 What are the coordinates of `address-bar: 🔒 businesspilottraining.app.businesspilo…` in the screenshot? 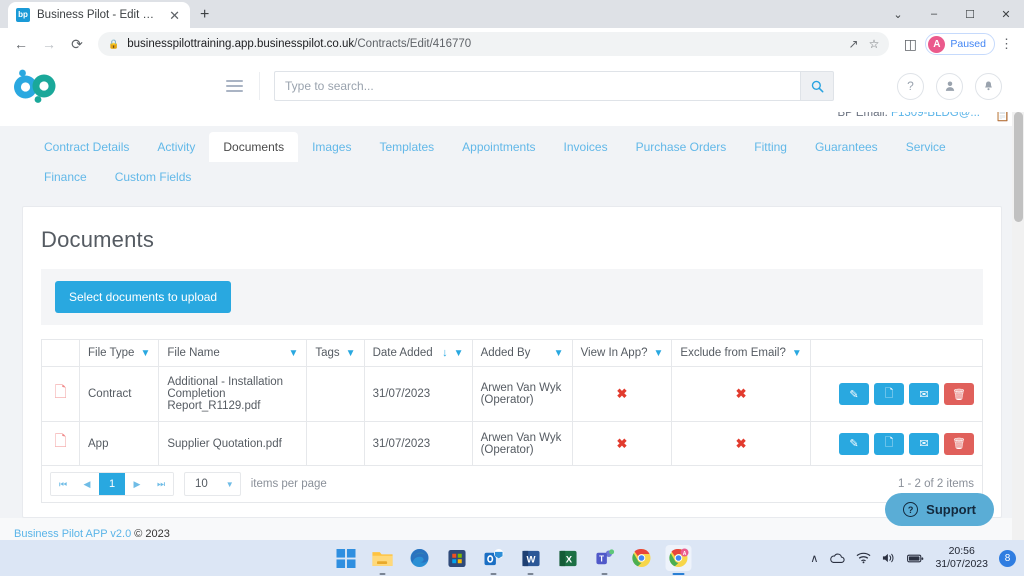 It's located at (494, 44).